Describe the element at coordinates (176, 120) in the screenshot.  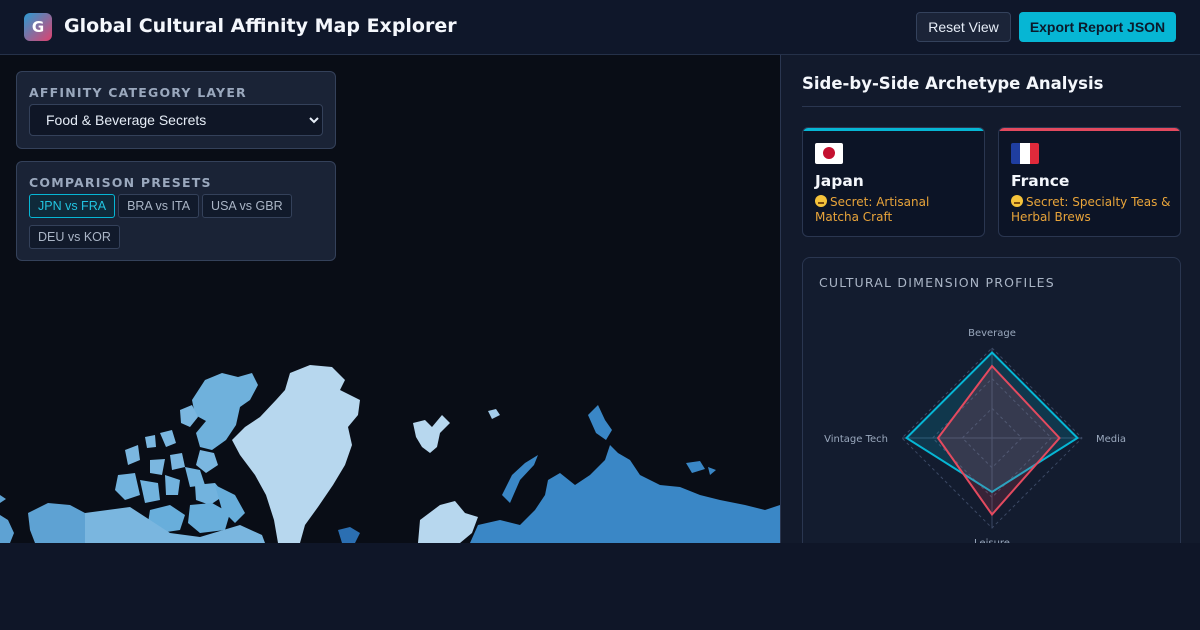
I see `category-layer-select: Food & Beverage Secrets` at that location.